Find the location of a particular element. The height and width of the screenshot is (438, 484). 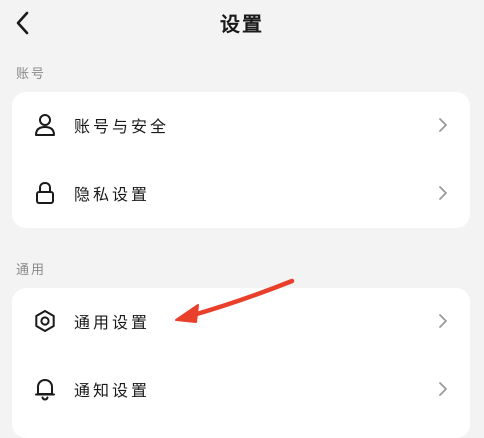

lock-icon is located at coordinates (45, 193).